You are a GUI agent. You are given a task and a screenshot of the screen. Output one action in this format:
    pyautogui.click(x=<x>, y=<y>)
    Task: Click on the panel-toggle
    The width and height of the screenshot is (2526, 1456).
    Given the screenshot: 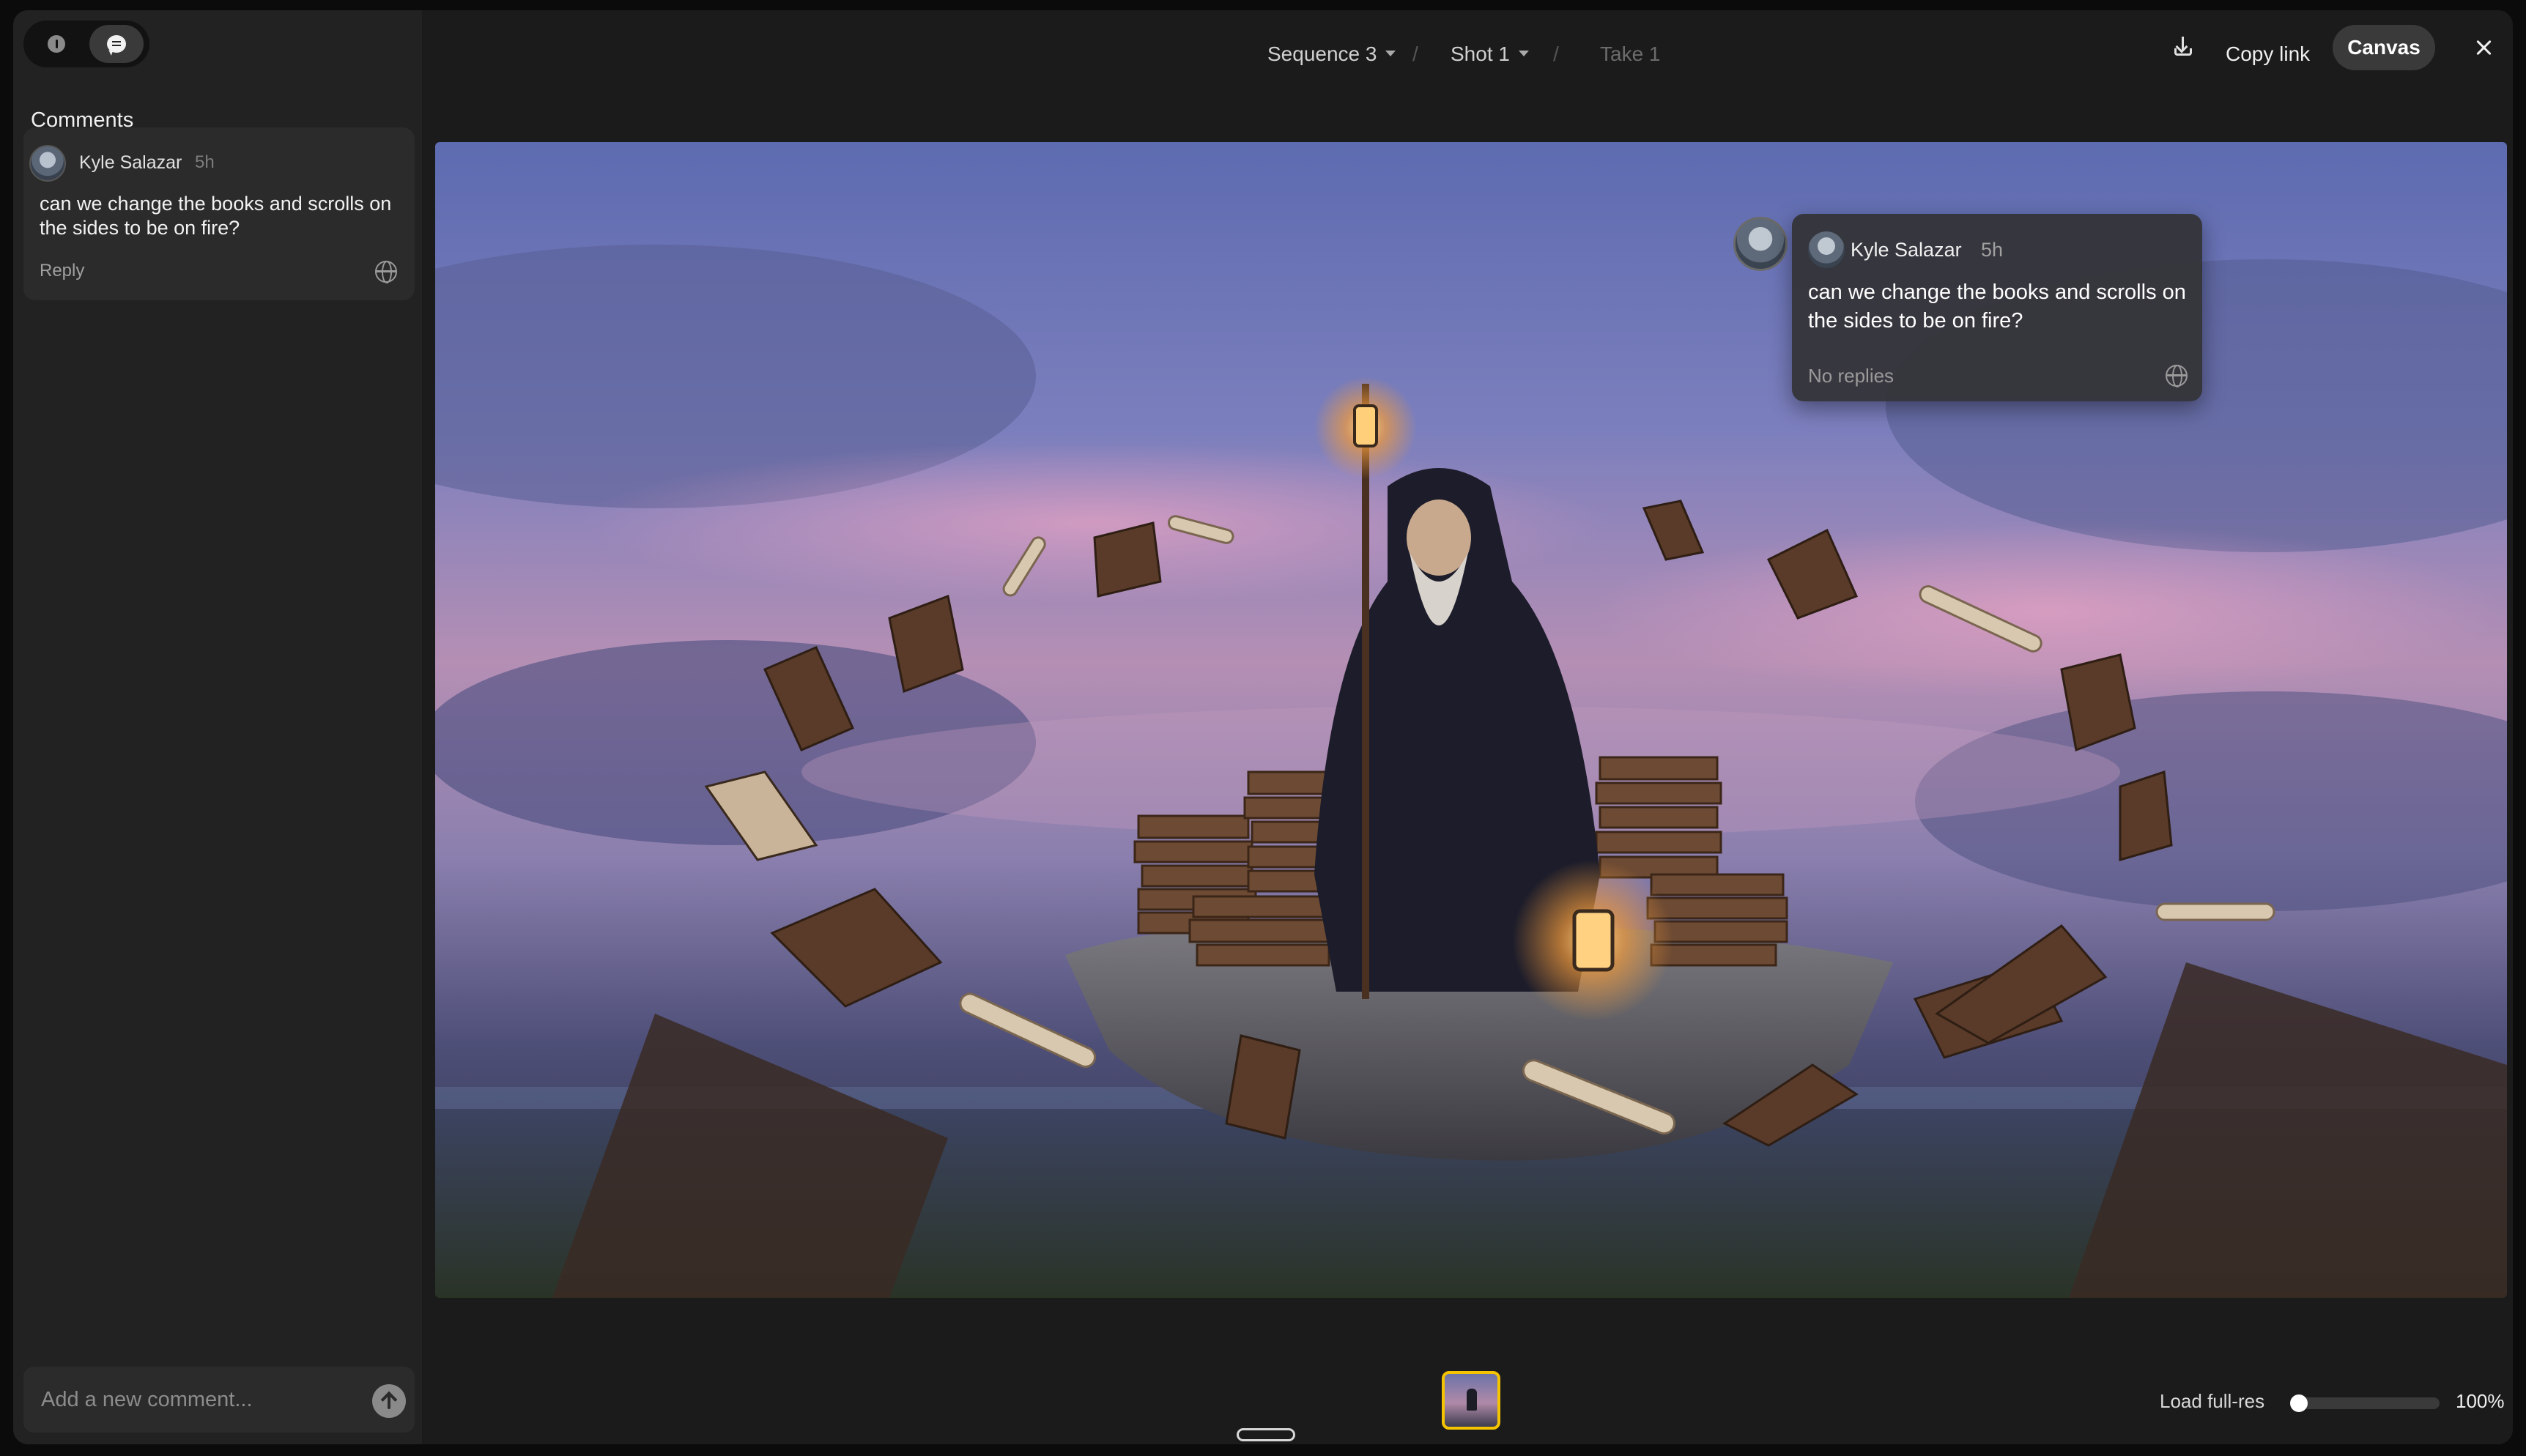 What is the action you would take?
    pyautogui.click(x=86, y=44)
    